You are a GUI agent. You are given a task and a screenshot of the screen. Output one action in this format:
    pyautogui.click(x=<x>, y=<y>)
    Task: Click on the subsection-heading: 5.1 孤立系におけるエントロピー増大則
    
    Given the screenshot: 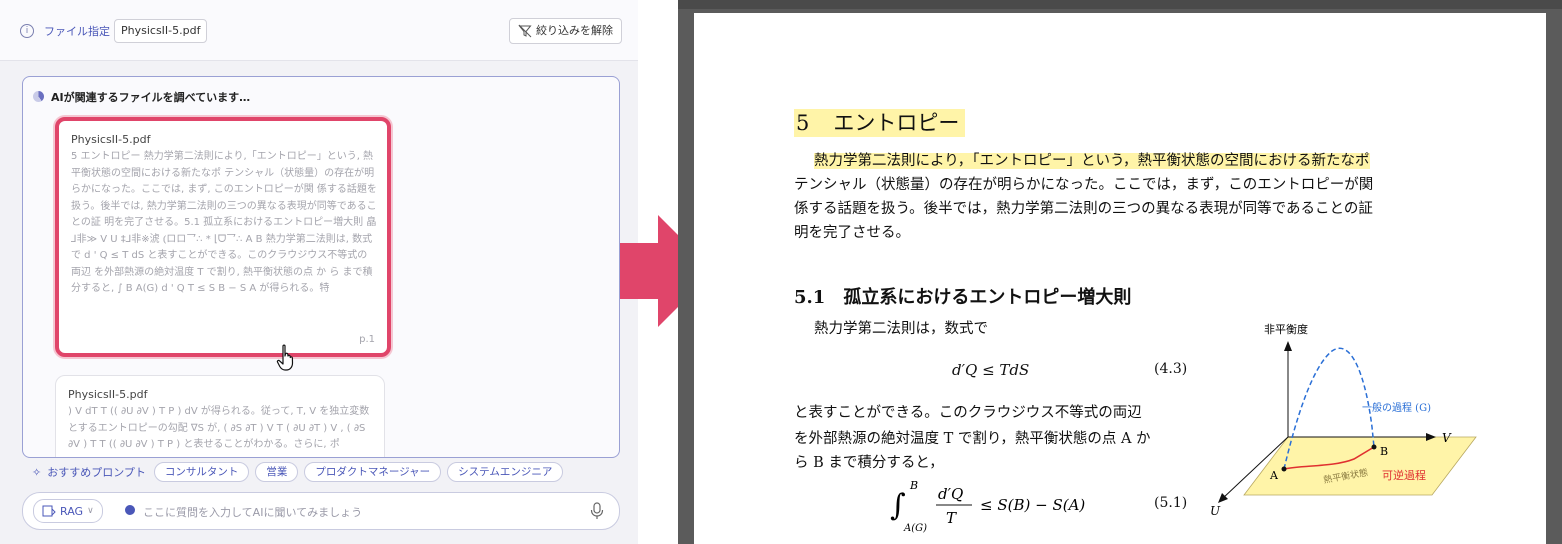 What is the action you would take?
    pyautogui.click(x=962, y=296)
    